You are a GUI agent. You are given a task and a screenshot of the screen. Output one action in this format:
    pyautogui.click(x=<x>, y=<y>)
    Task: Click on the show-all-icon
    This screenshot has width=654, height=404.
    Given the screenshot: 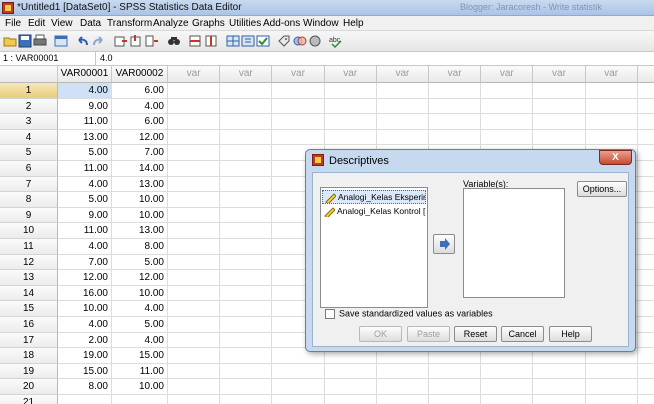 What is the action you would take?
    pyautogui.click(x=315, y=41)
    